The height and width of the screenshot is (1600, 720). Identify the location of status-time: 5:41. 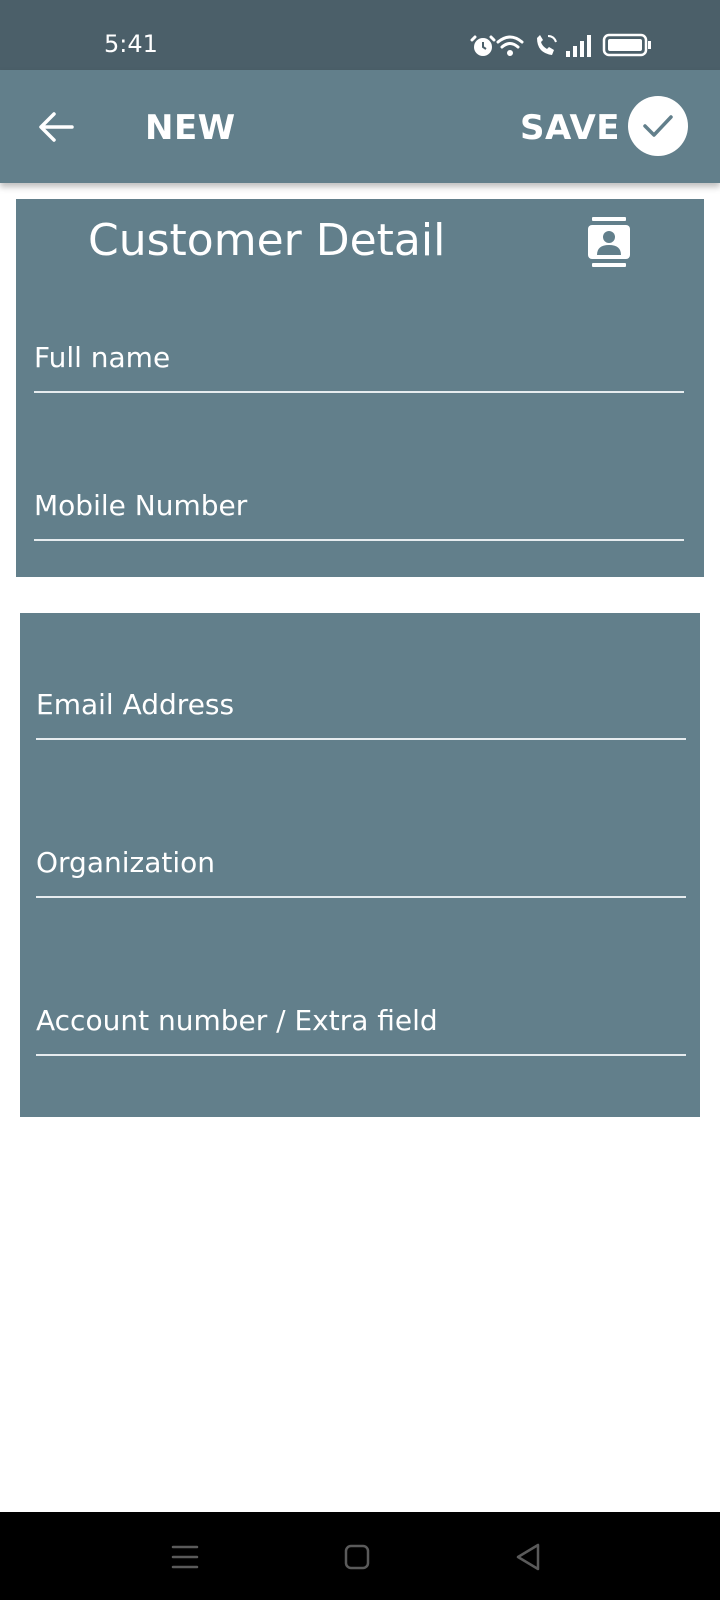
(131, 44).